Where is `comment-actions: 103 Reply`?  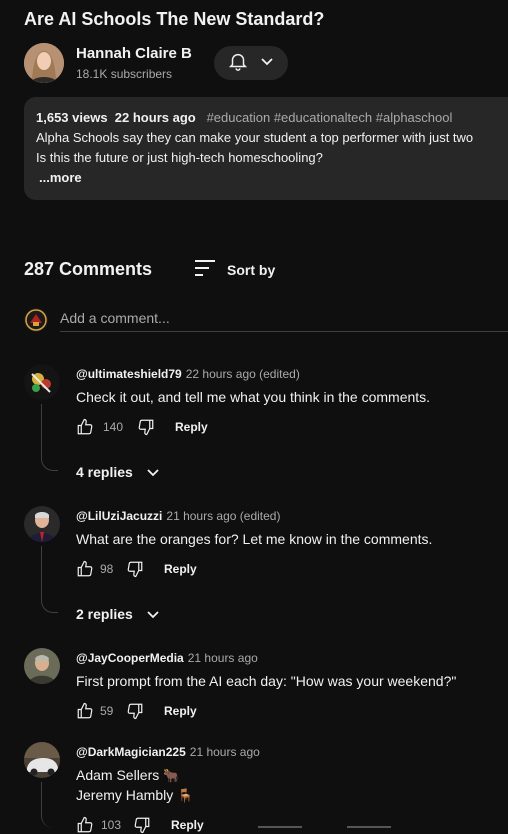 comment-actions: 103 Reply is located at coordinates (140, 825).